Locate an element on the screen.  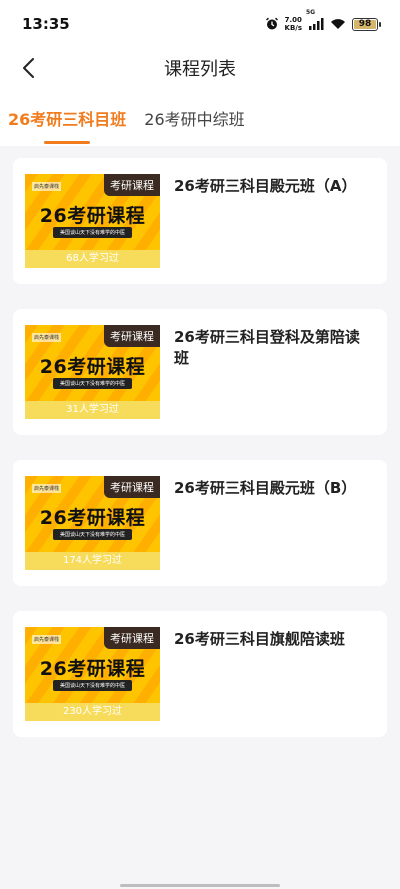
learner-count: 68人学习过 is located at coordinates (92, 259).